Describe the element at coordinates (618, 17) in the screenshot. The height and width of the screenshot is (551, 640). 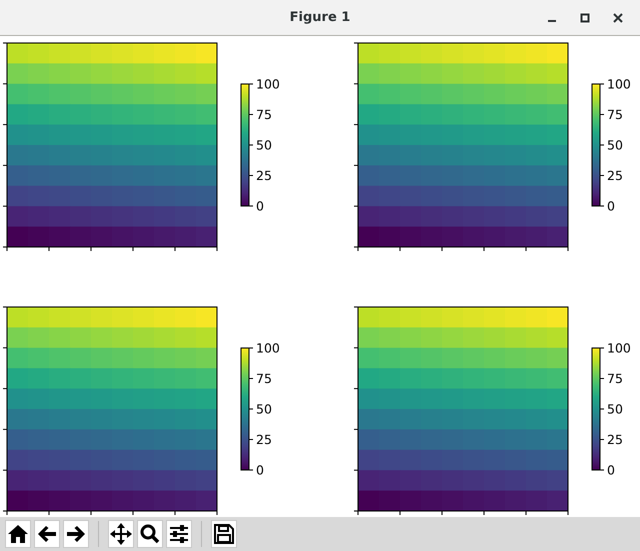
I see `close-icon` at that location.